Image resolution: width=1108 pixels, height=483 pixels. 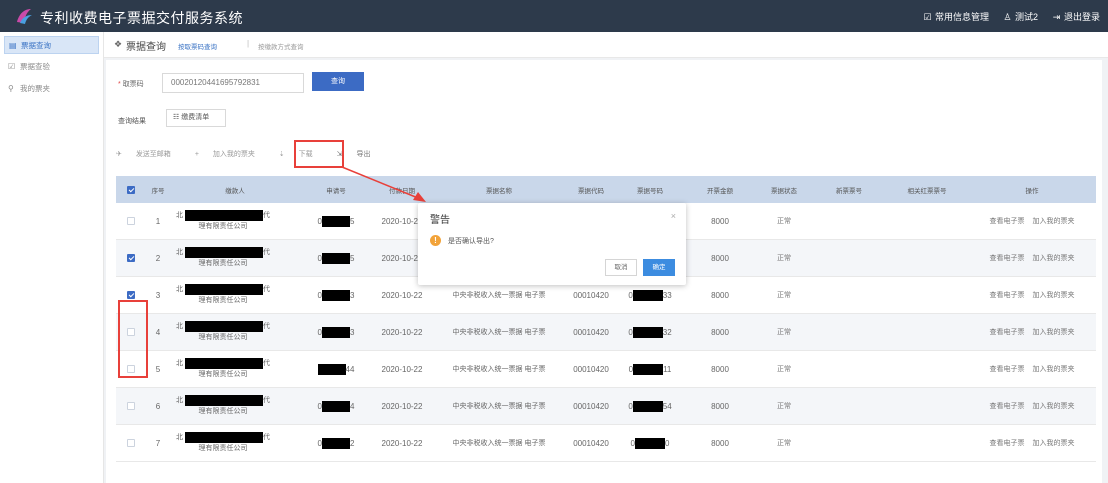 I want to click on row-no: 1, so click(x=158, y=221).